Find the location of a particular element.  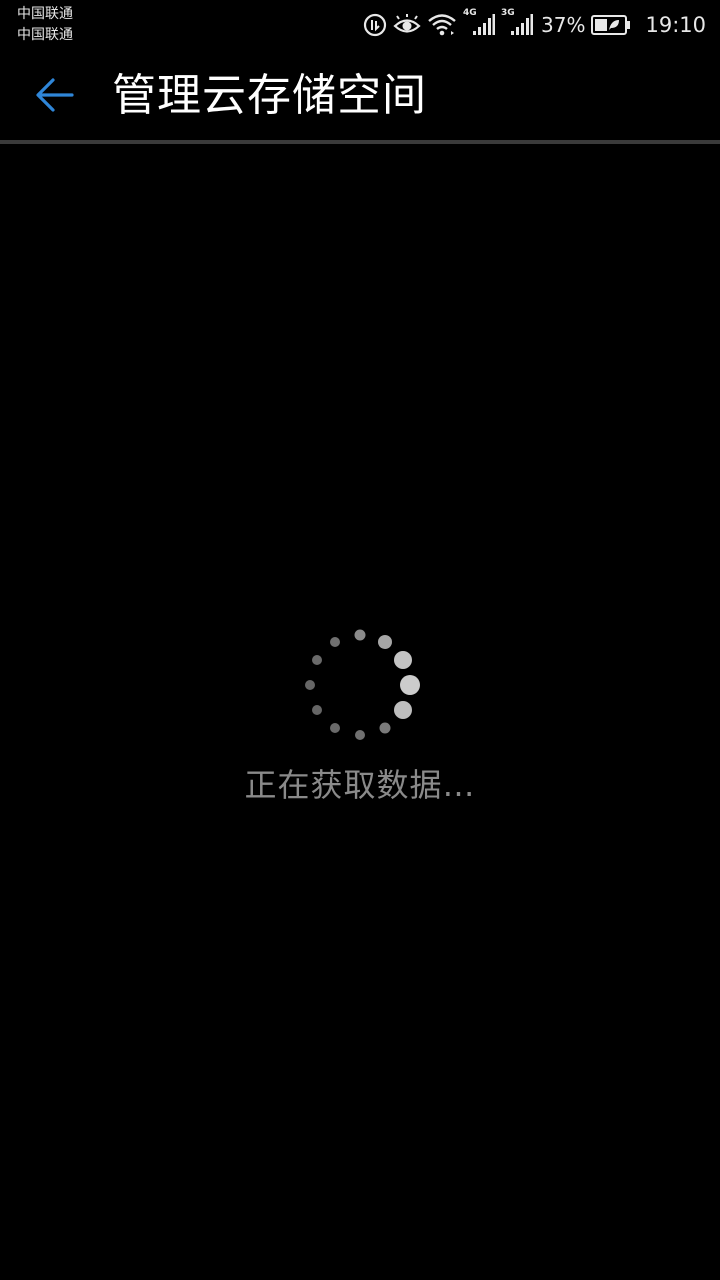

status-icons: 4G 3G 37% 19:10 is located at coordinates (534, 25).